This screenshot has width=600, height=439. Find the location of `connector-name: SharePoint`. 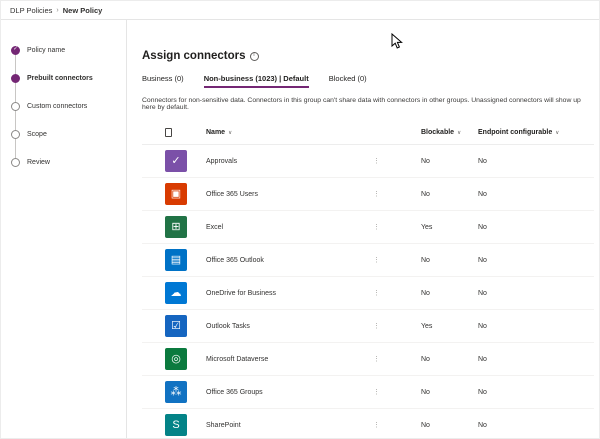

connector-name: SharePoint is located at coordinates (223, 425).